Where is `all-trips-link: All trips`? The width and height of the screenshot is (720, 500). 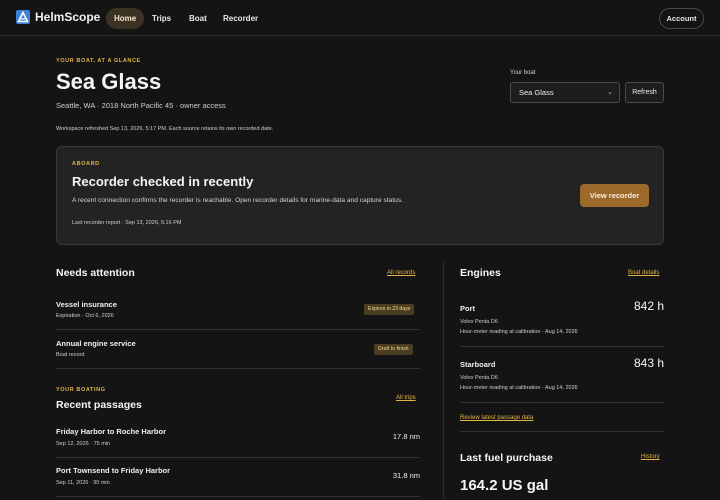 all-trips-link: All trips is located at coordinates (406, 398).